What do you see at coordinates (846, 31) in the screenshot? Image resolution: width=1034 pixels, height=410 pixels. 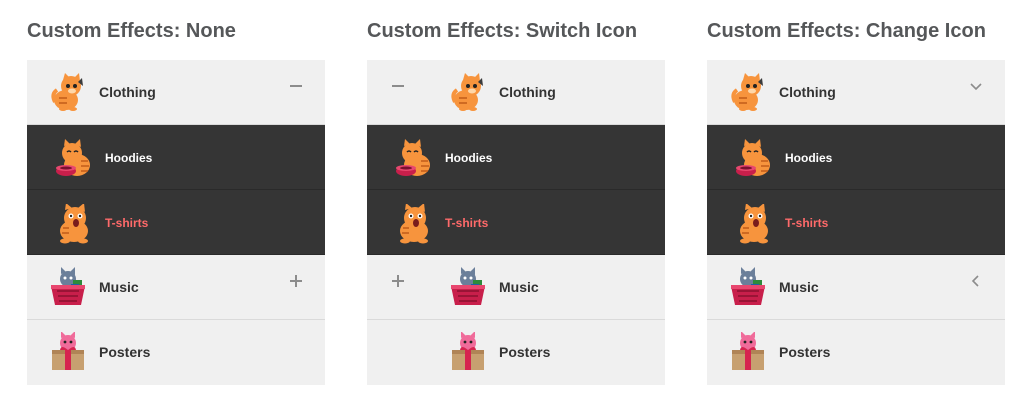 I see `panel-title: Custom Effects: Change Icon` at bounding box center [846, 31].